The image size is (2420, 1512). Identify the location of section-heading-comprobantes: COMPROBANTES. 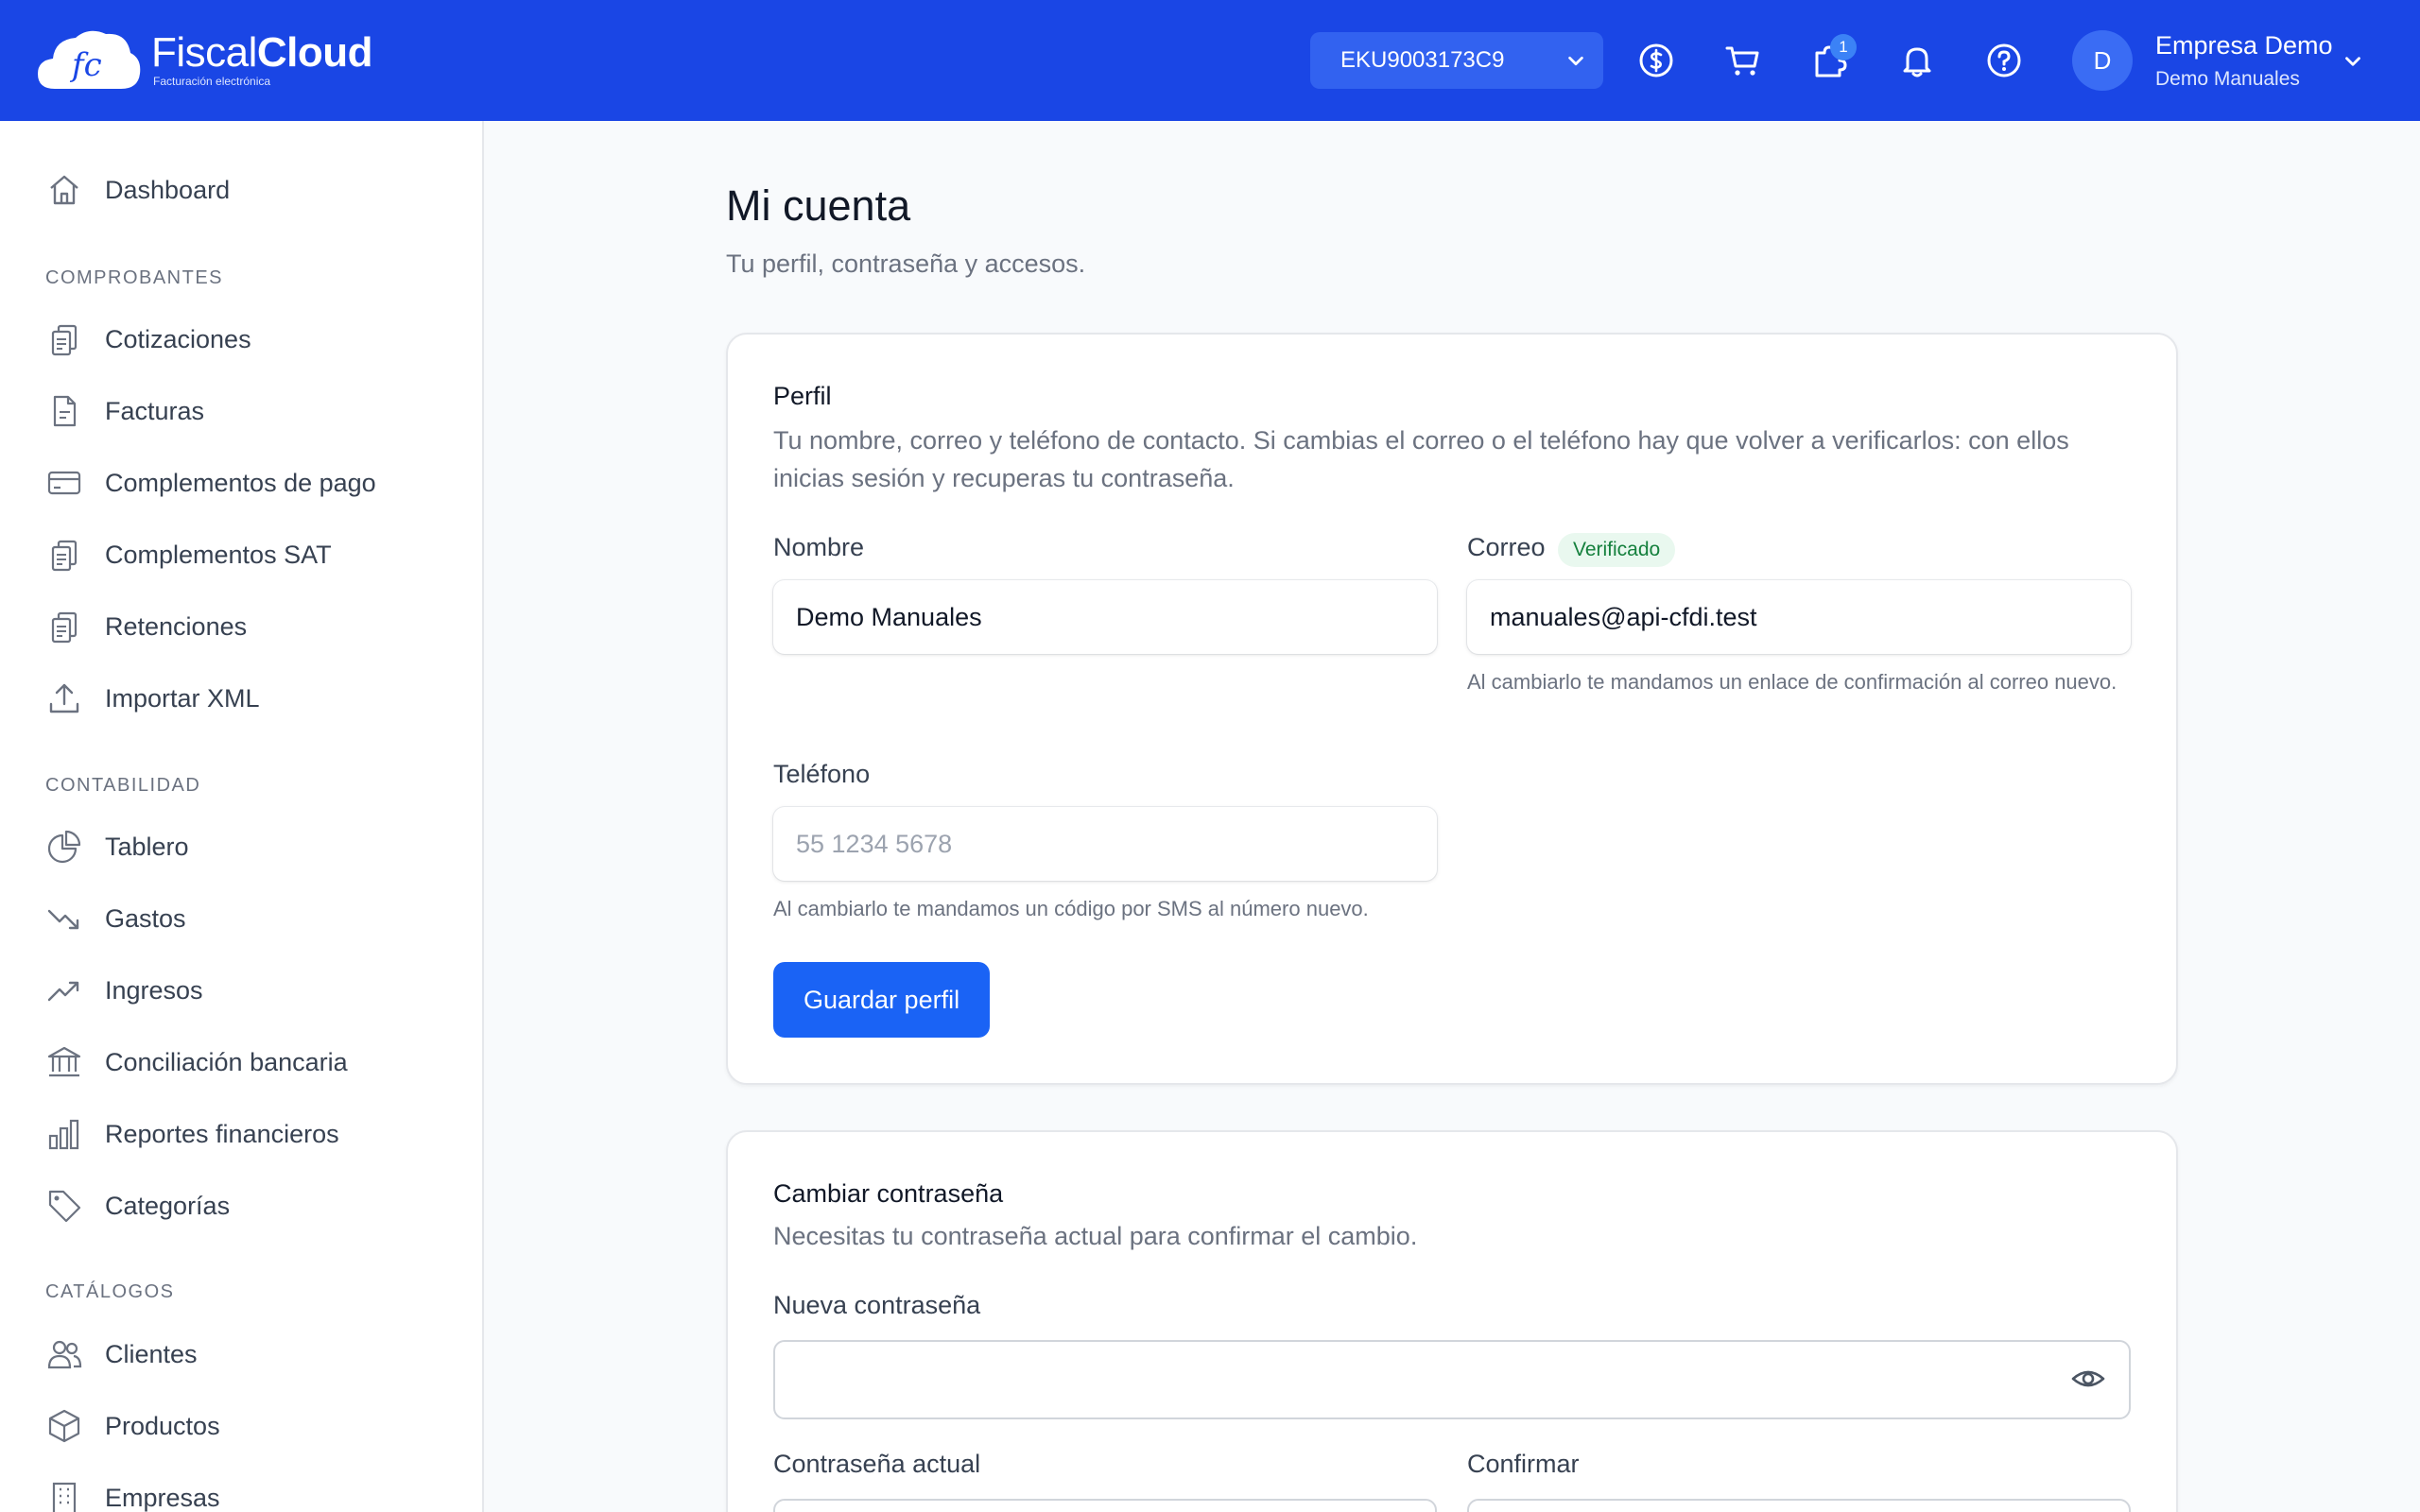
(134, 277).